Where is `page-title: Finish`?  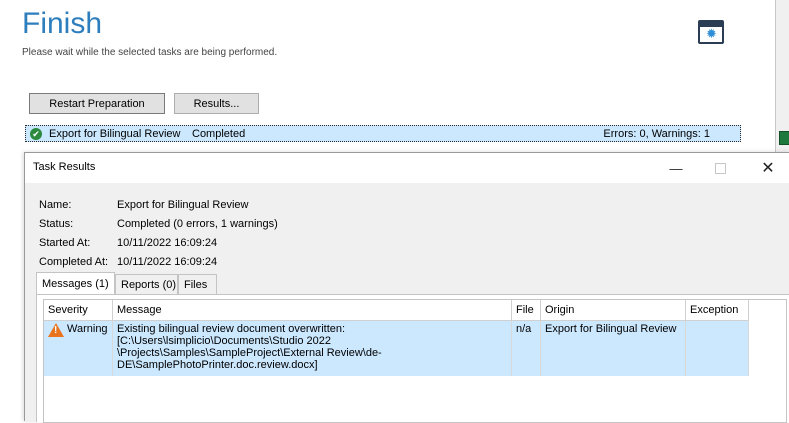
page-title: Finish is located at coordinates (62, 23).